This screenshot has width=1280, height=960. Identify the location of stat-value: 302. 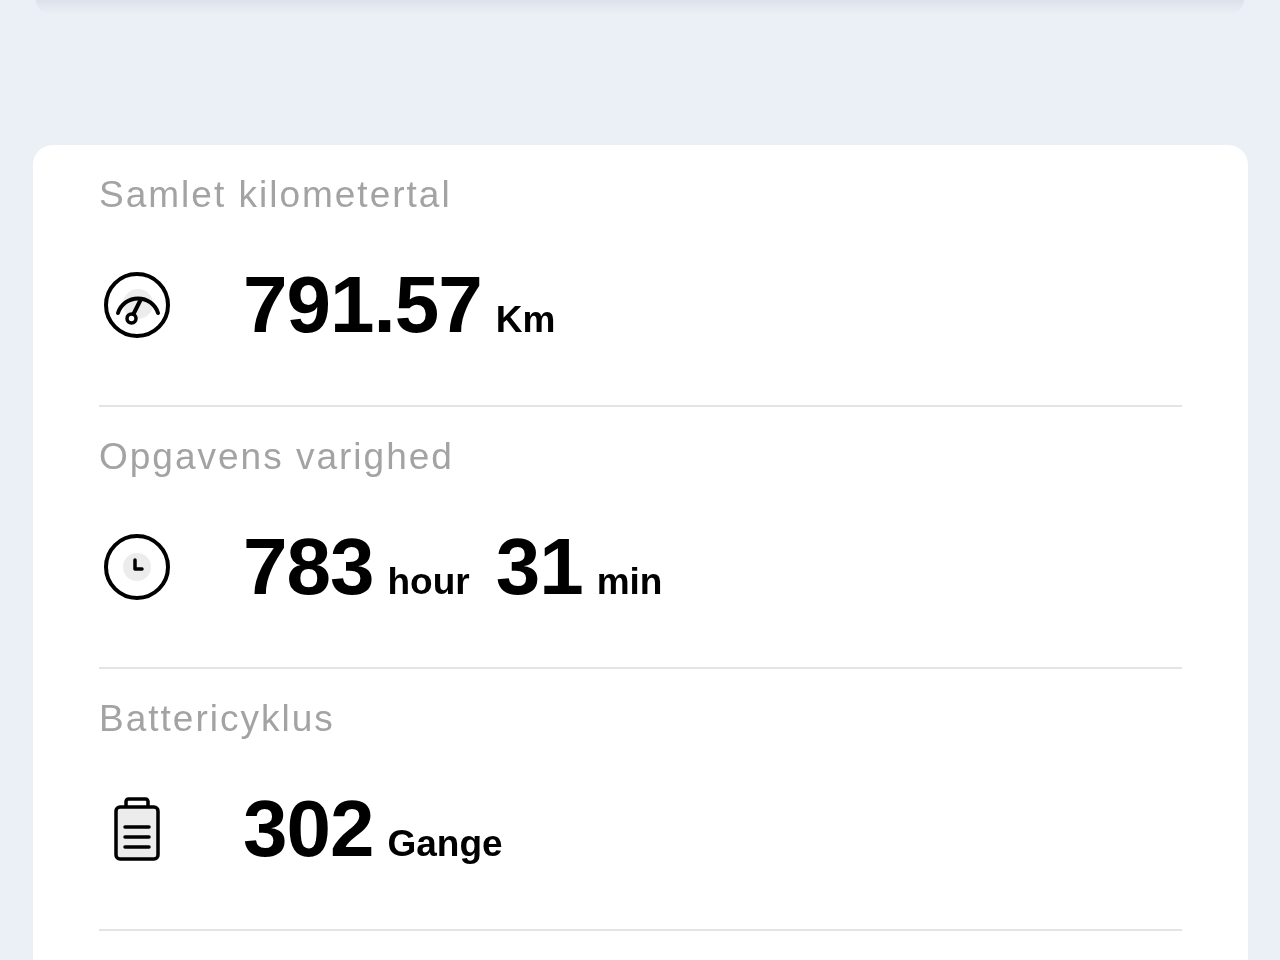
(308, 829).